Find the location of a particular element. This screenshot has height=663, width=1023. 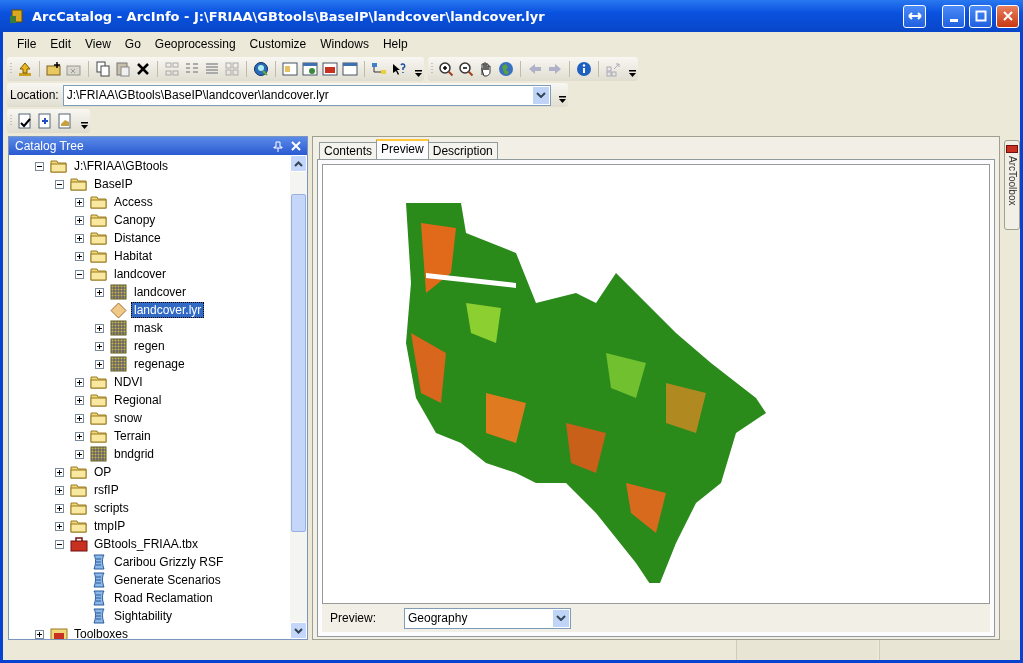

tree-item: rsfIP is located at coordinates (106, 490).